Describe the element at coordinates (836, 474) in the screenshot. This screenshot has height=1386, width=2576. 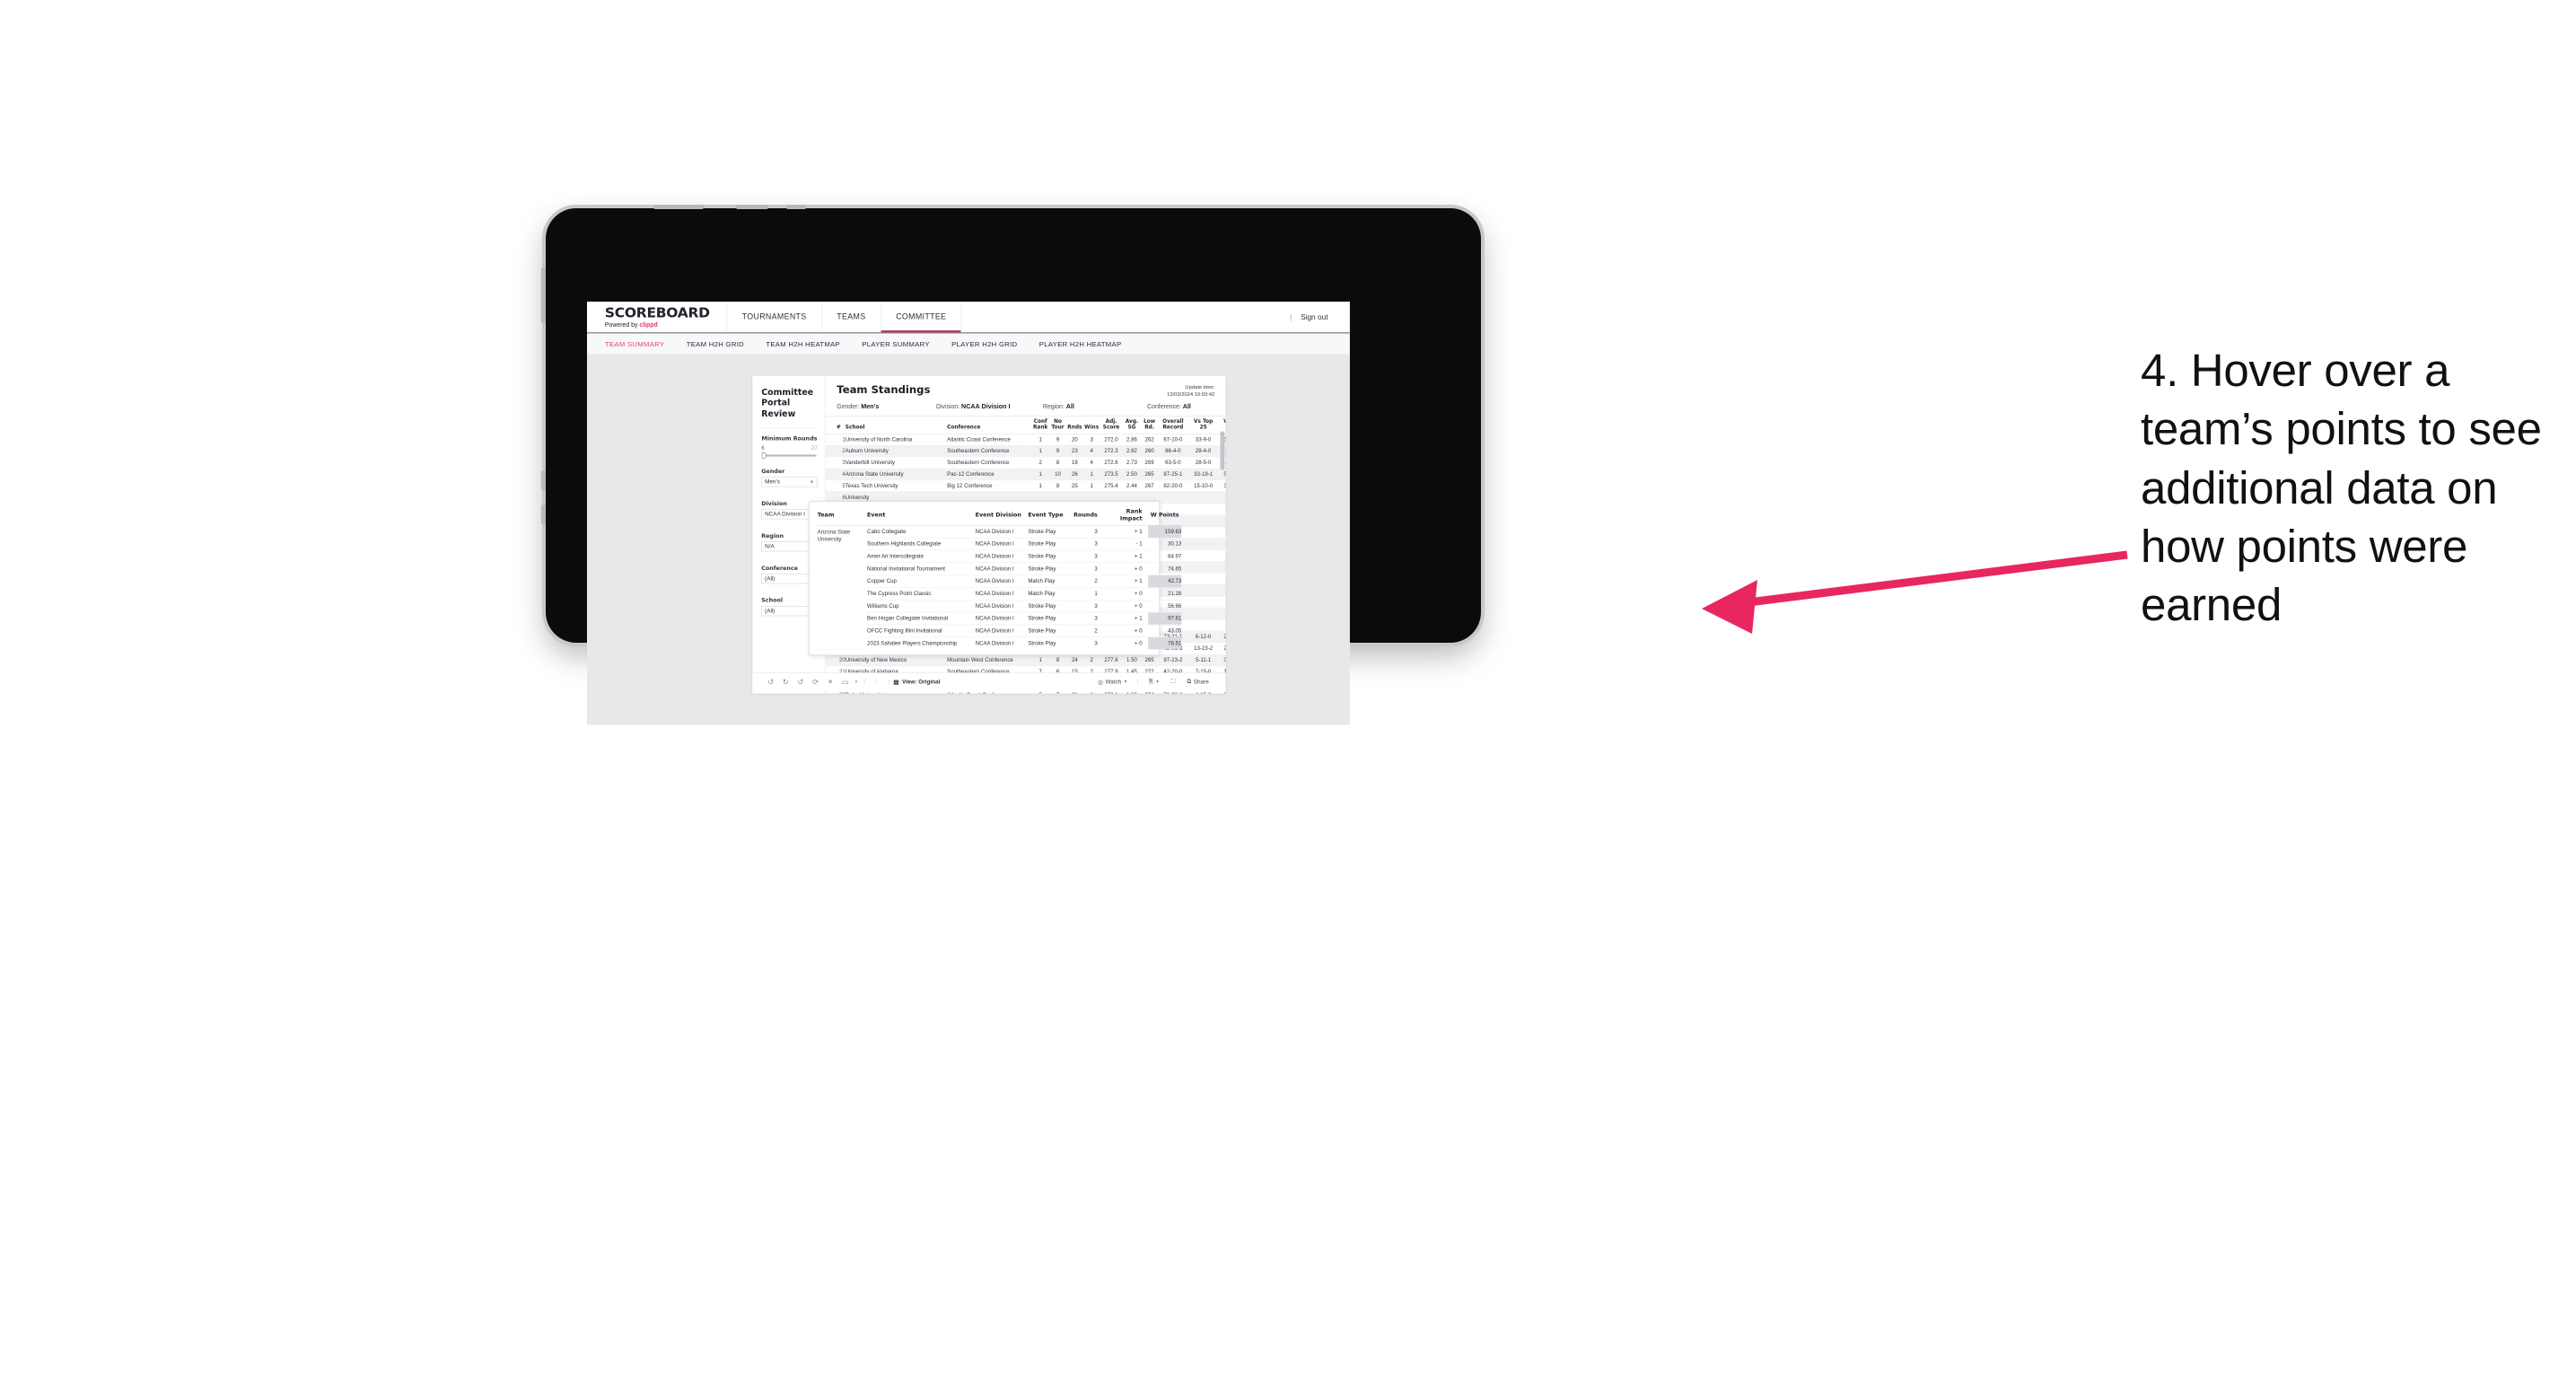
I see `cell-rank: 4` at that location.